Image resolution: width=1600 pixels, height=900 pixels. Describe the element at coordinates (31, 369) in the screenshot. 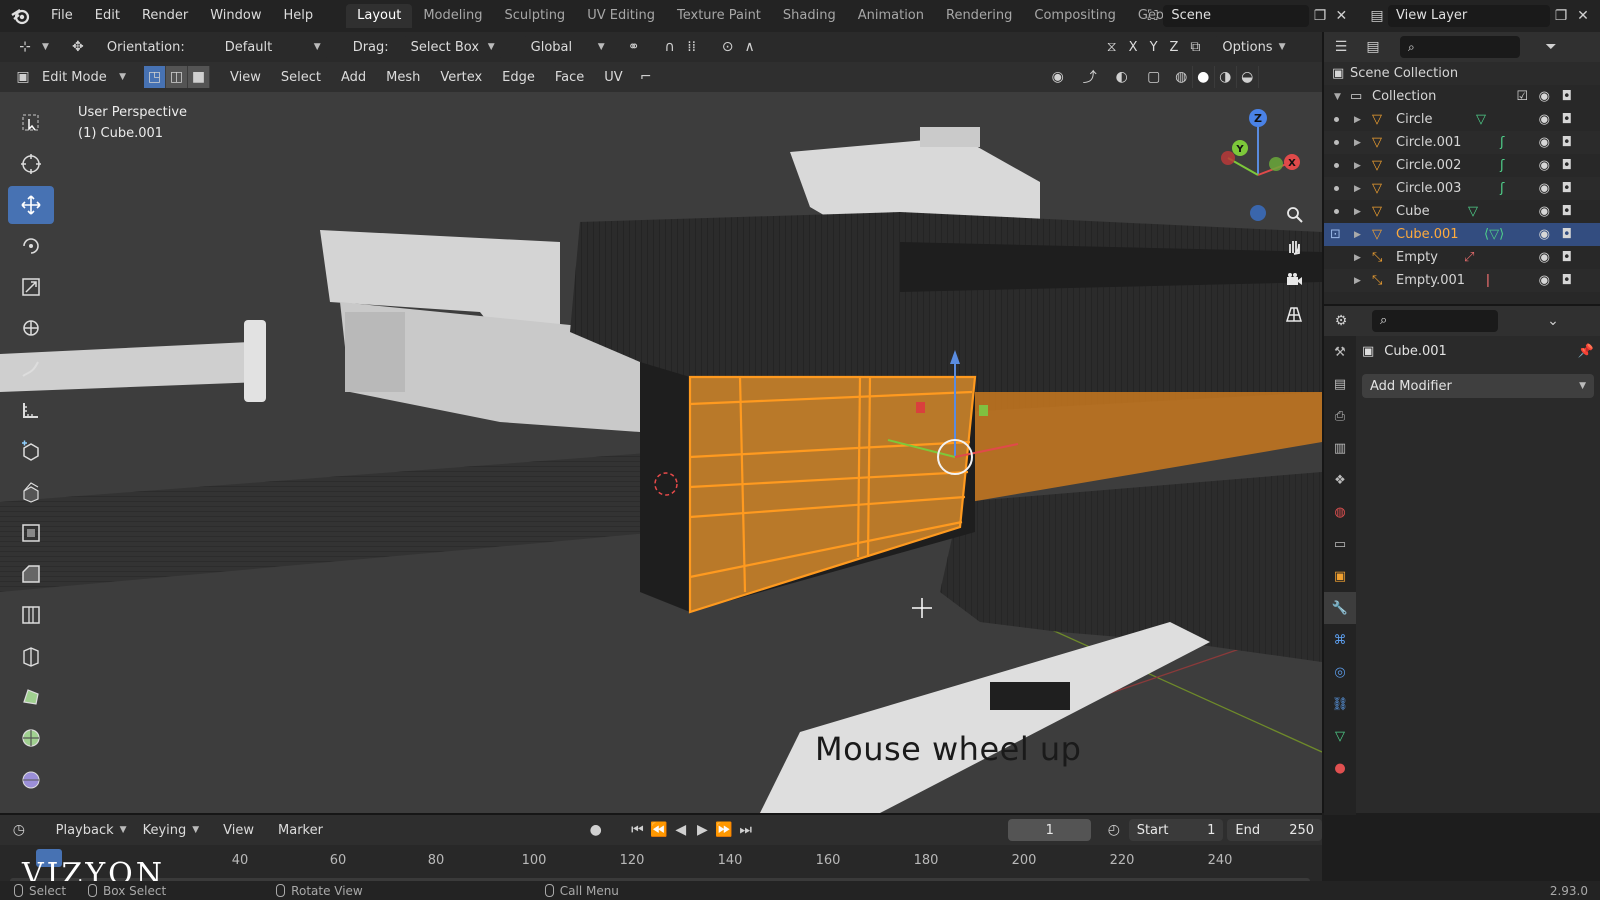

I see `annotate-tool-icon` at that location.